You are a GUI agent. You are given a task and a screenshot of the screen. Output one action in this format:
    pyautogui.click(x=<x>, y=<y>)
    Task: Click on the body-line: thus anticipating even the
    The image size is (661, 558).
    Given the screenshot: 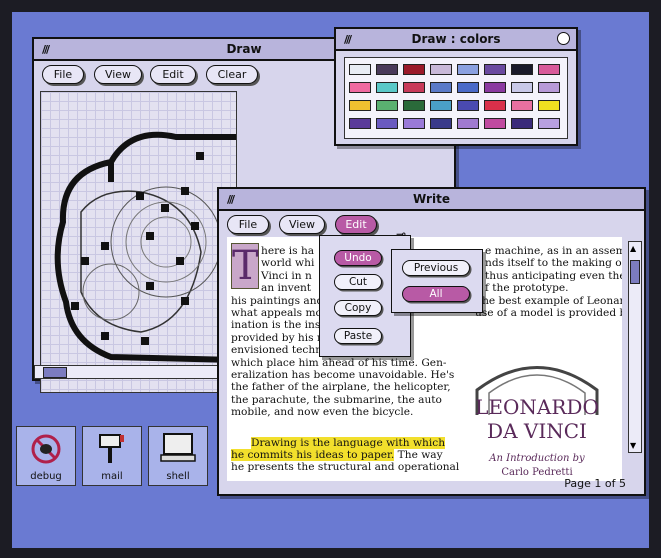 What is the action you would take?
    pyautogui.click(x=553, y=275)
    